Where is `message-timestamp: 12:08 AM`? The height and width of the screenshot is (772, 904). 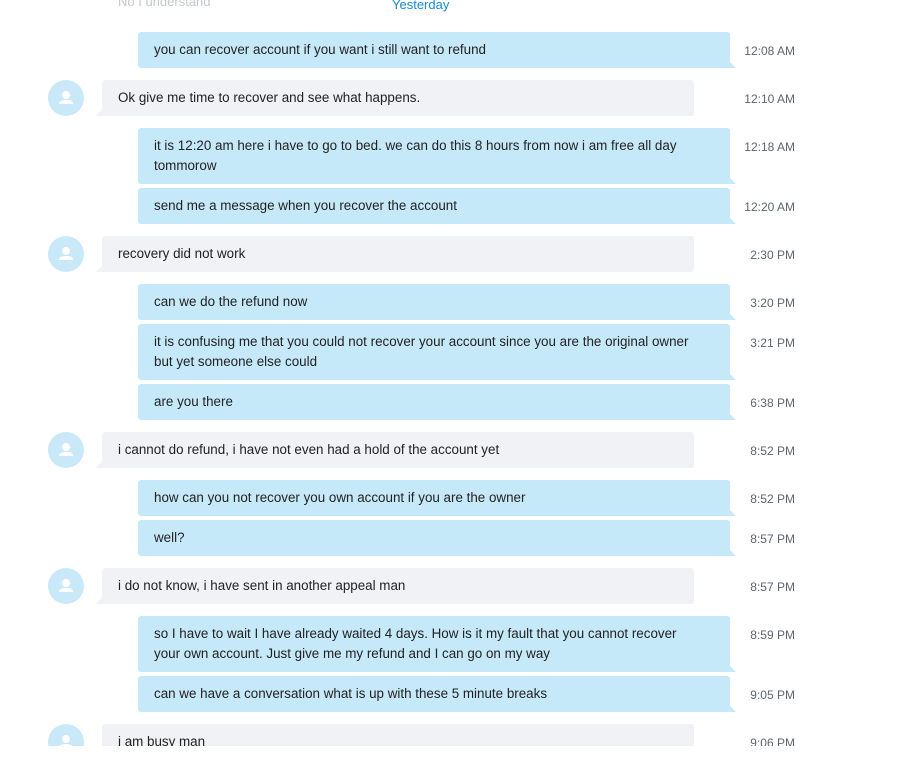
message-timestamp: 12:08 AM is located at coordinates (769, 51).